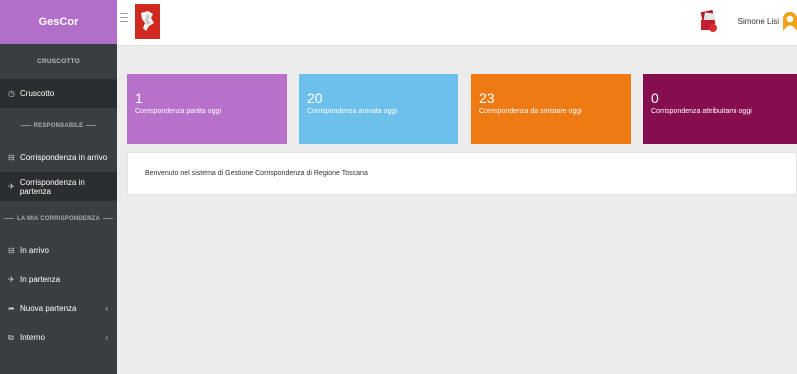 The image size is (797, 374). I want to click on section-label-text: LA MIA CORRISPONDENZA, so click(58, 218).